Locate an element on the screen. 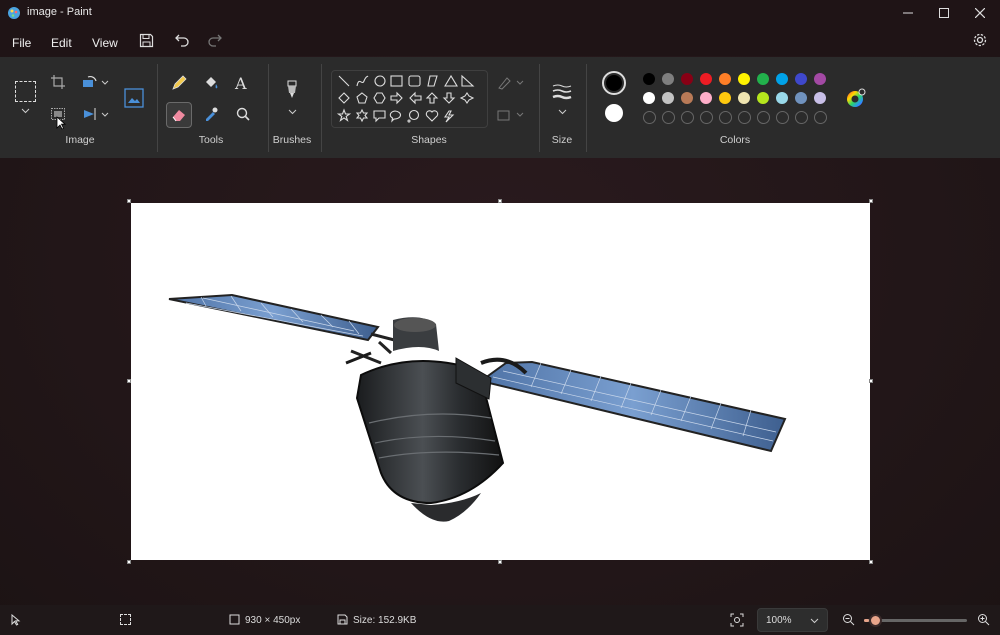  title-bar is located at coordinates (500, 13).